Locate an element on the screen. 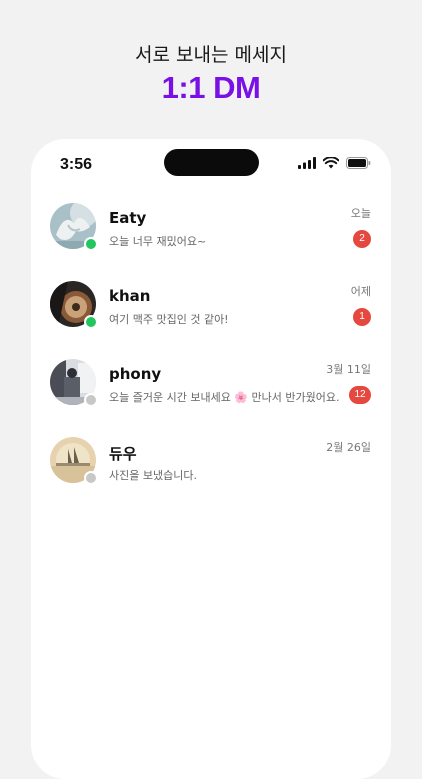 This screenshot has width=422, height=779. message-time: 2월 26일 is located at coordinates (348, 447).